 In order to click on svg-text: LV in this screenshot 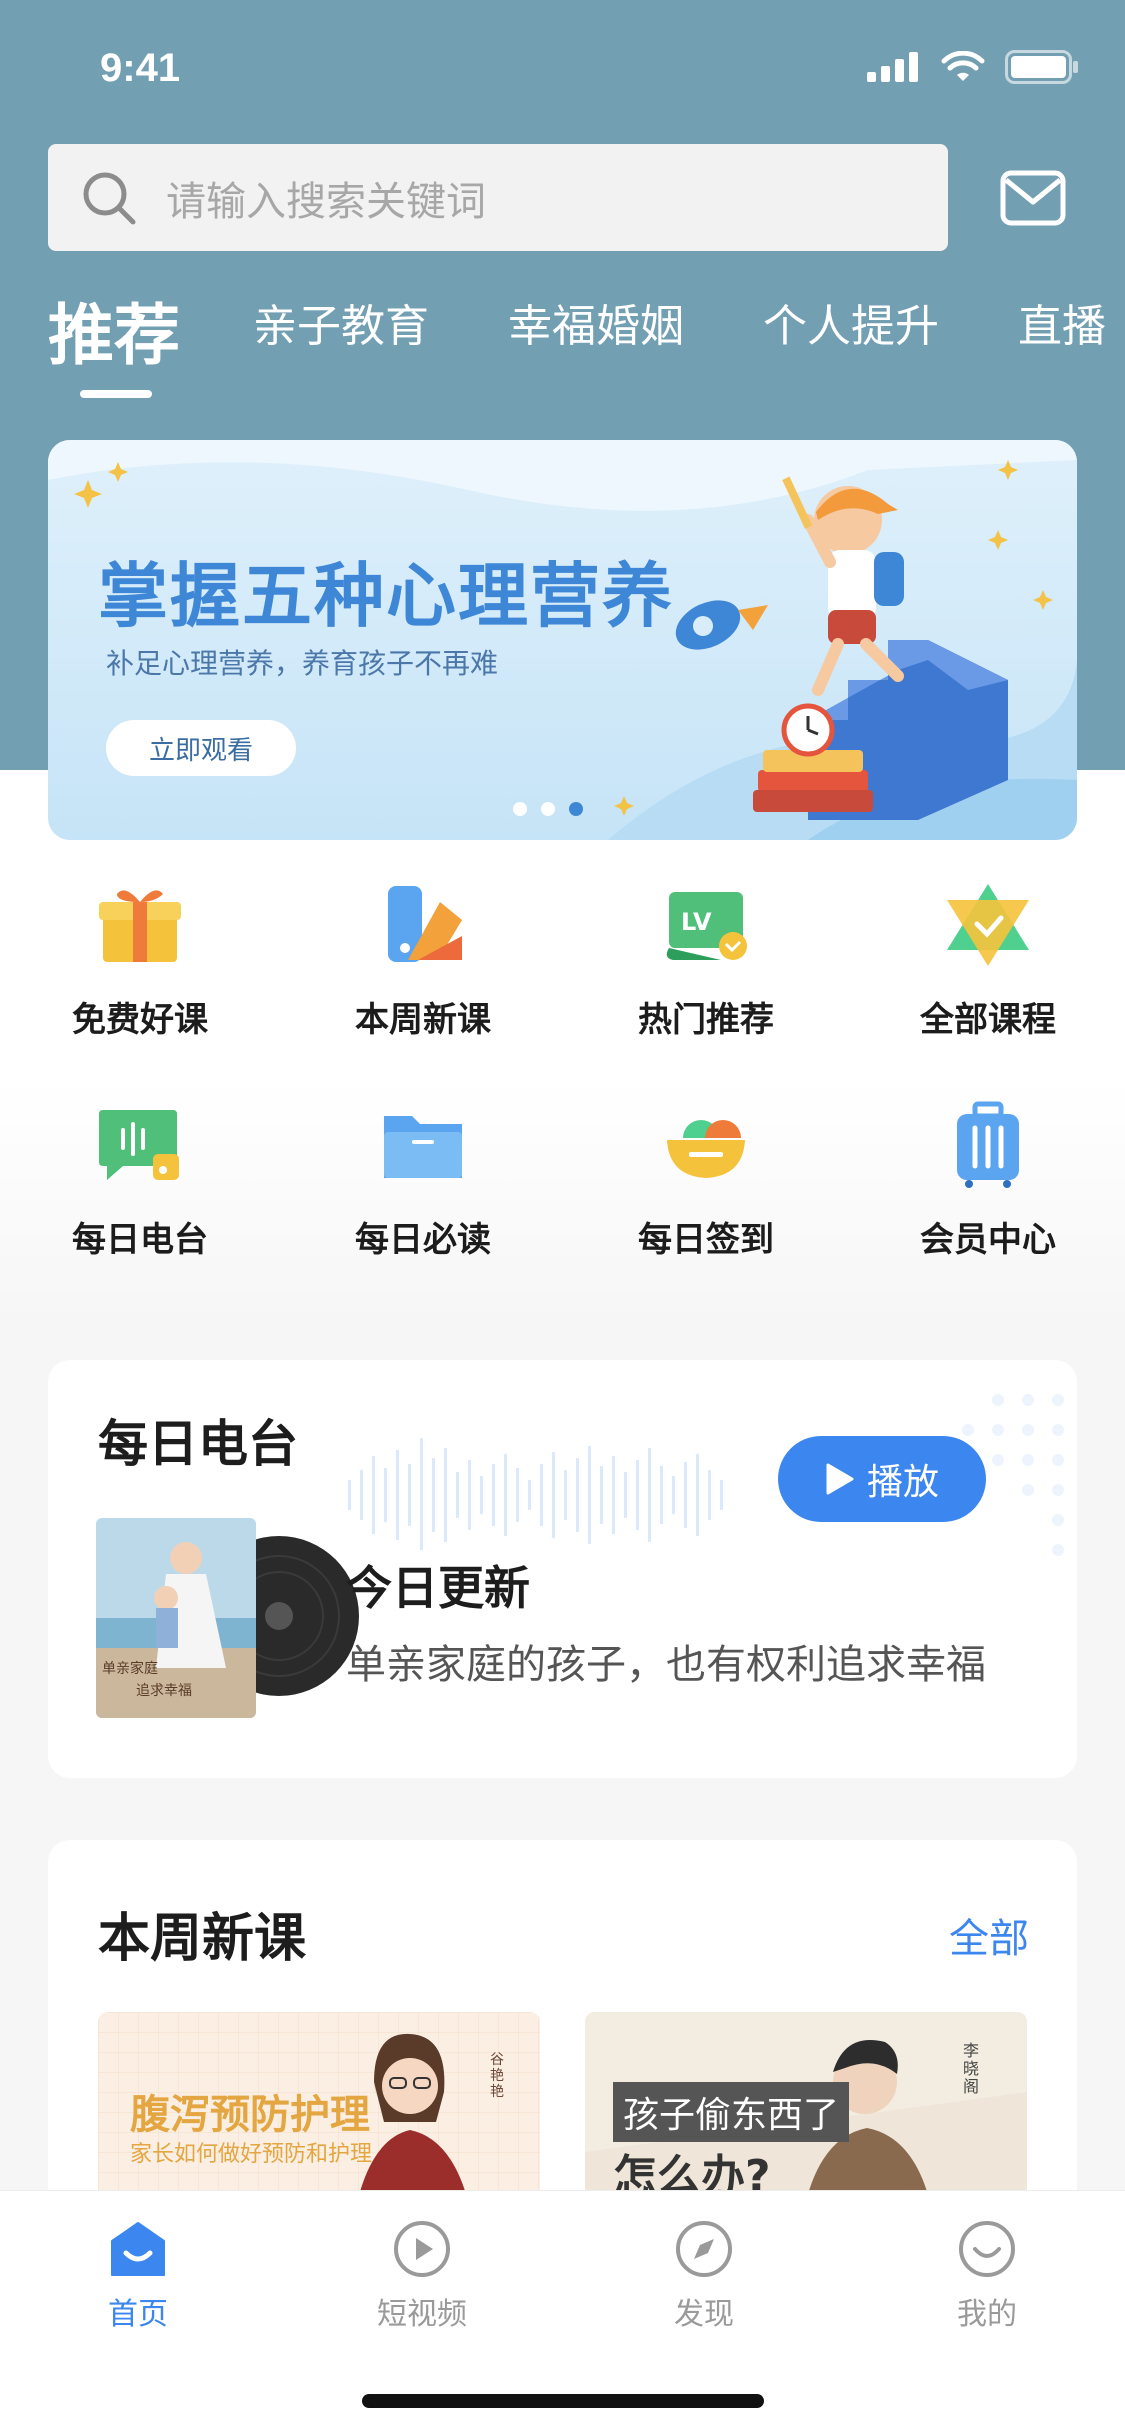, I will do `click(696, 922)`.